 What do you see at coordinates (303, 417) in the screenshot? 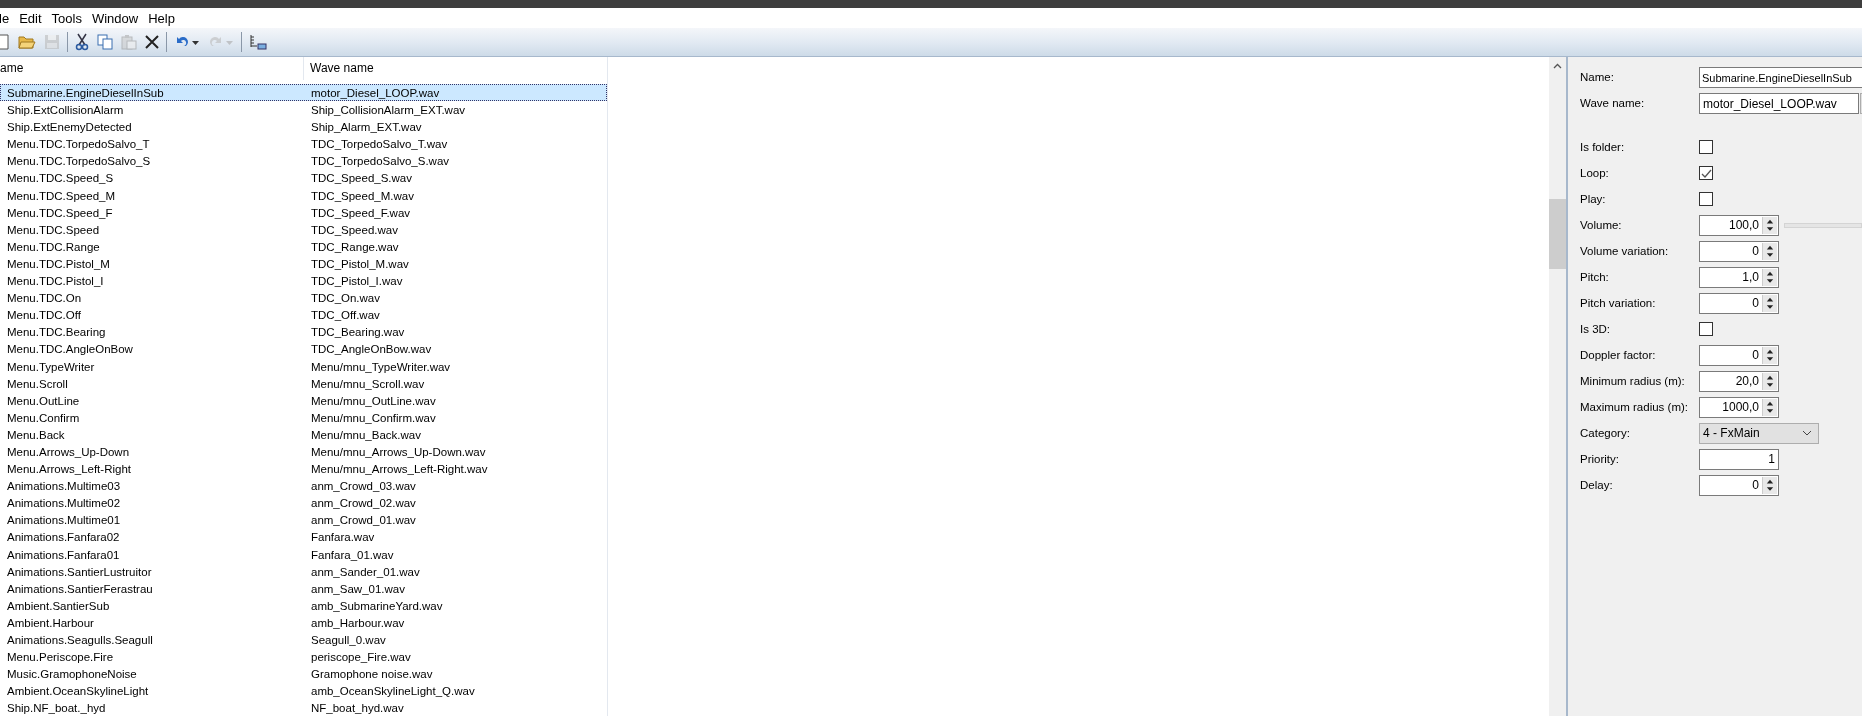
I see `table-row: Menu.Confirm Menu/mnu_Confirm.wav` at bounding box center [303, 417].